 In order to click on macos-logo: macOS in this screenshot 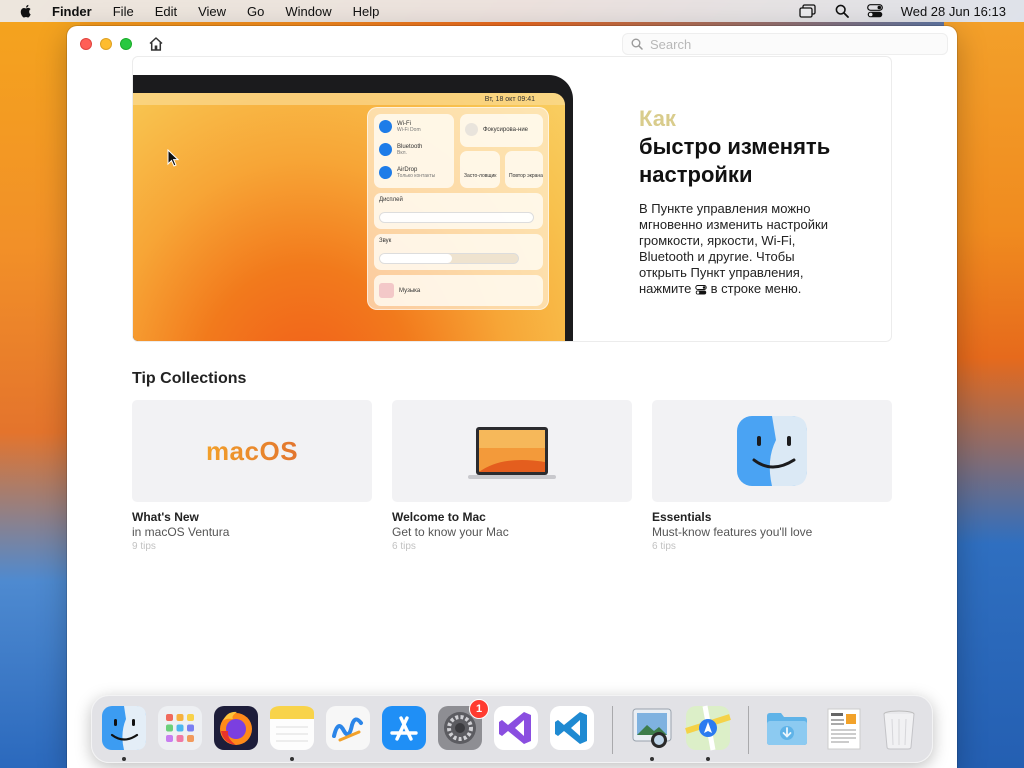, I will do `click(252, 451)`.